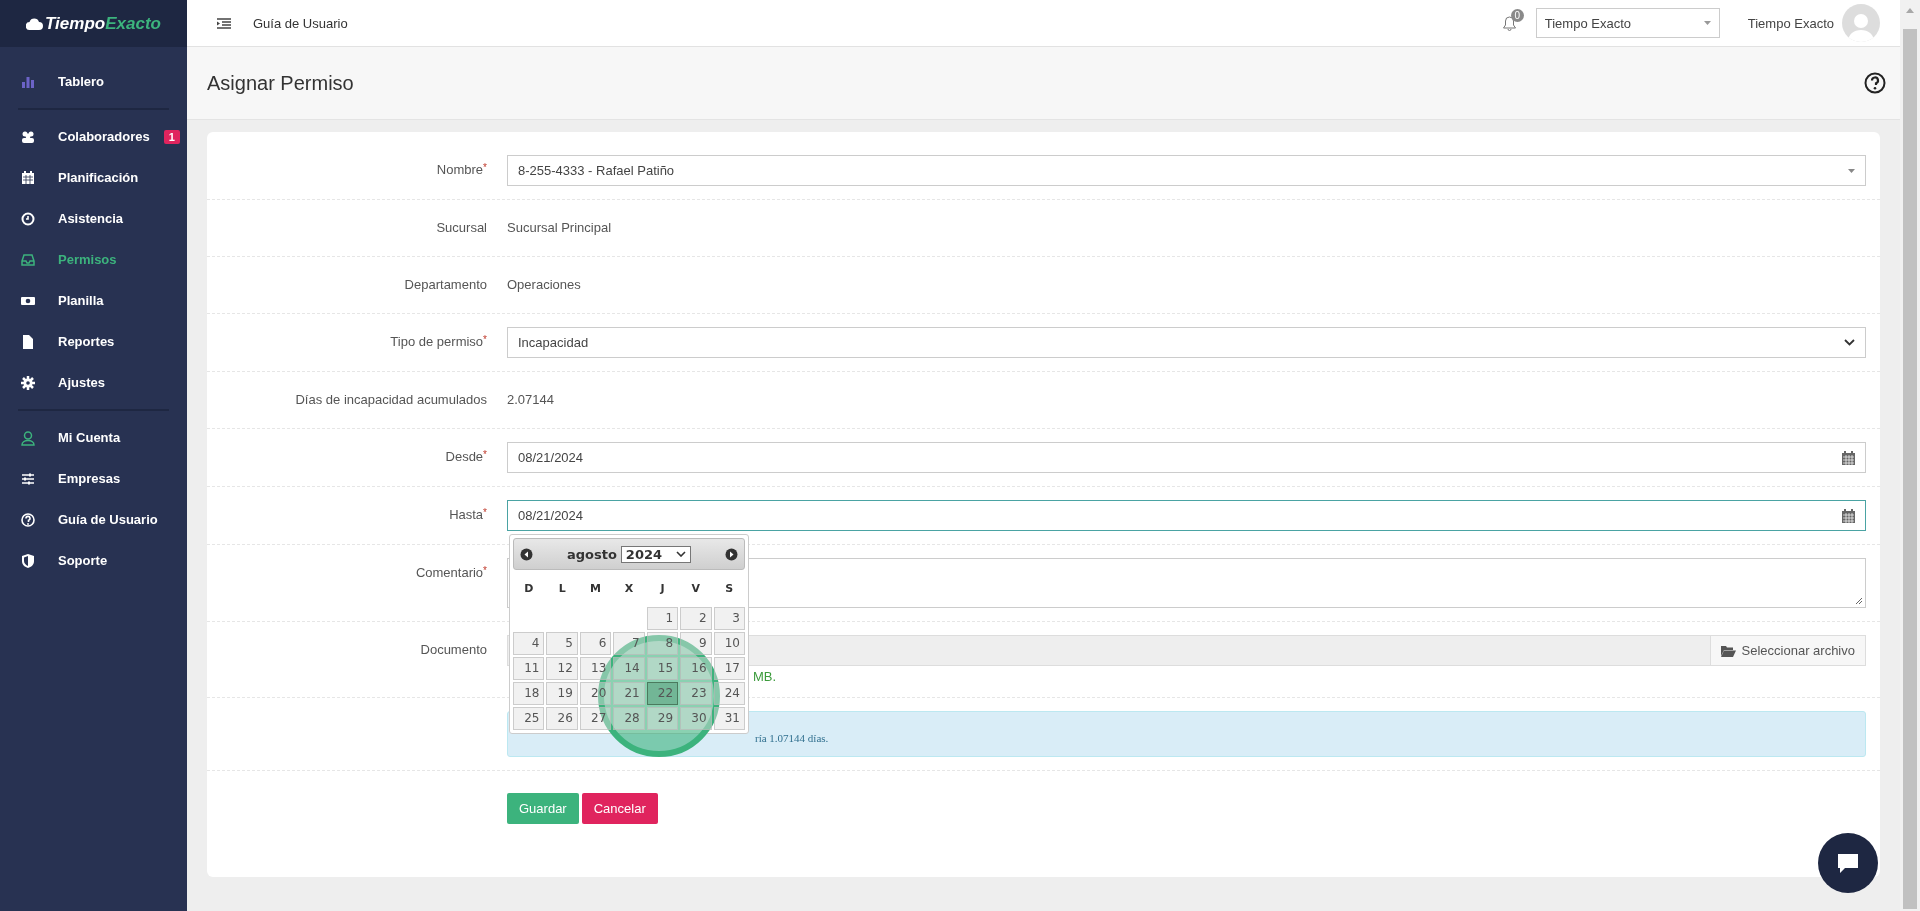  Describe the element at coordinates (595, 643) in the screenshot. I see `calendar-day: 6` at that location.